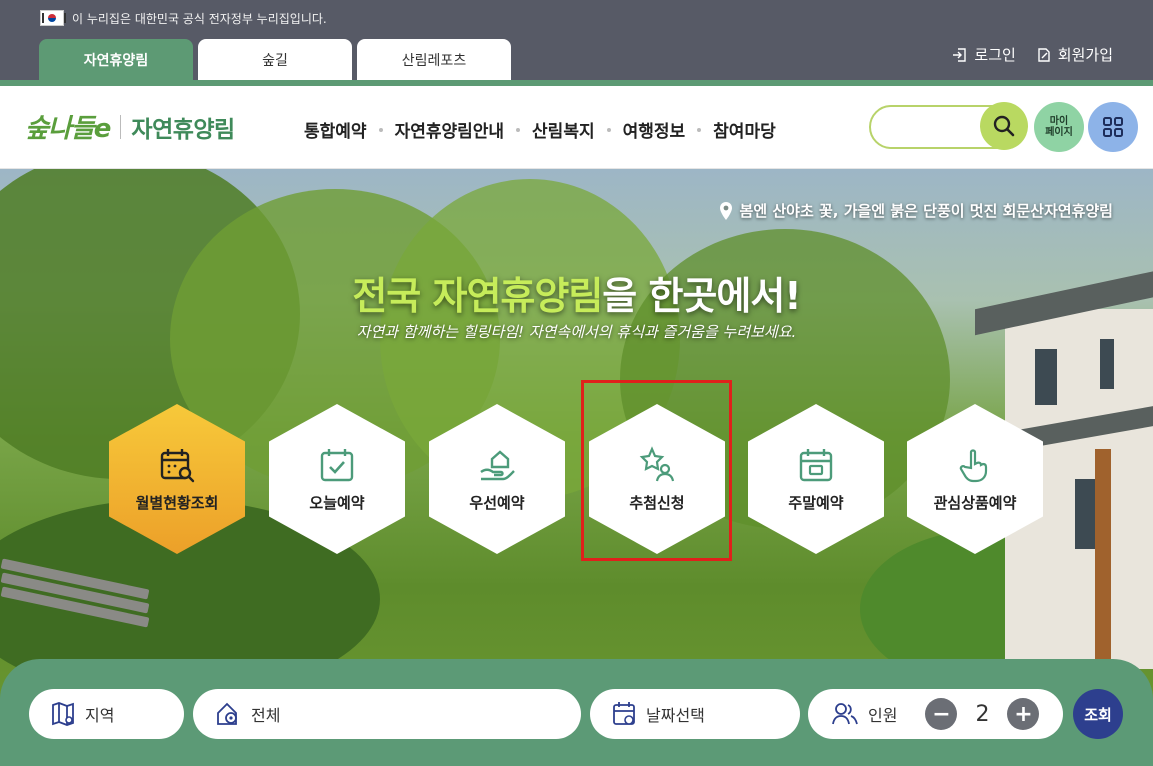 This screenshot has height=766, width=1153. Describe the element at coordinates (995, 55) in the screenshot. I see `login-label: 로그인` at that location.